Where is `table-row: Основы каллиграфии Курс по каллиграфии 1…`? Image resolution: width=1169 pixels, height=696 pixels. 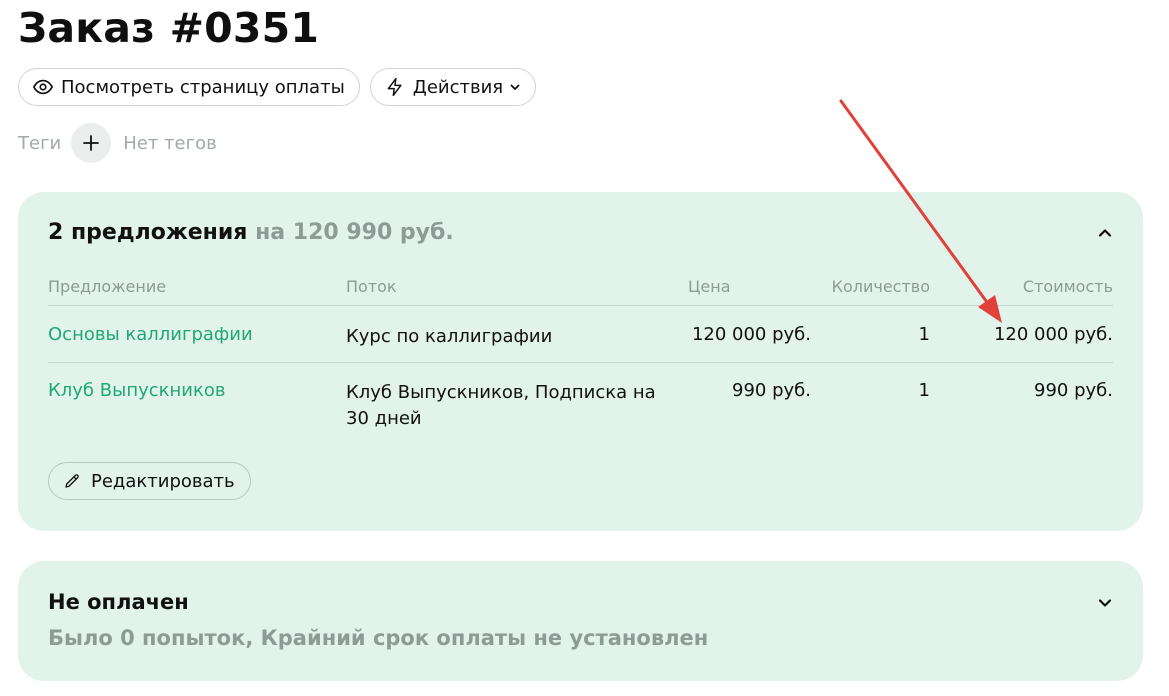 table-row: Основы каллиграфии Курс по каллиграфии 1… is located at coordinates (580, 334).